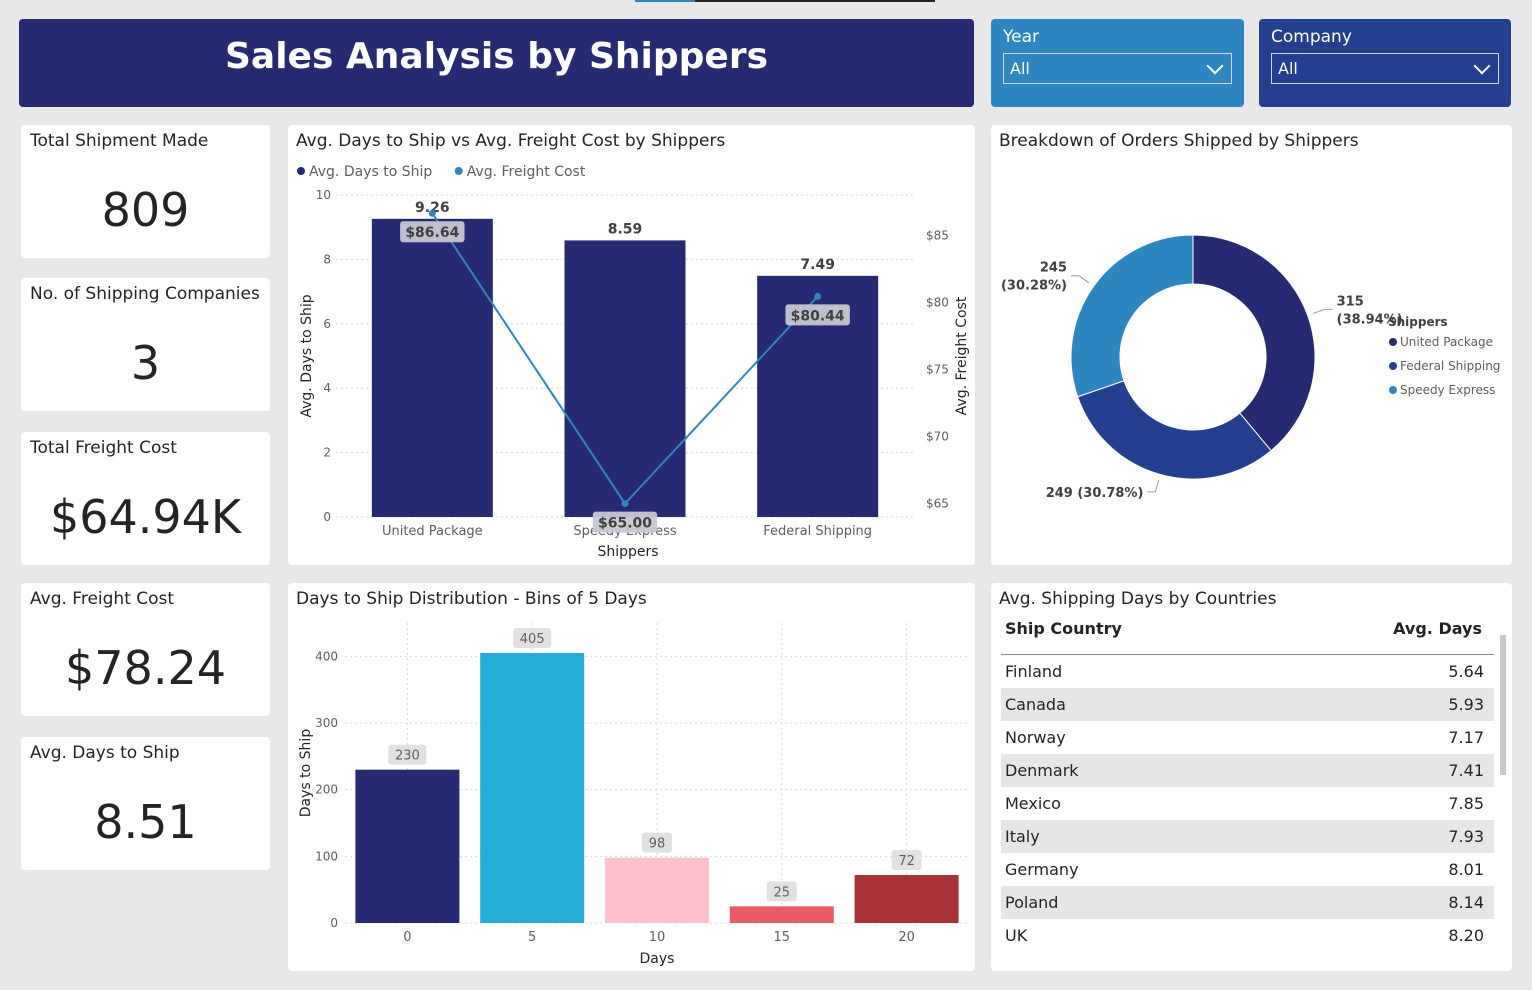 The height and width of the screenshot is (990, 1532). I want to click on y-tick-label: 2, so click(327, 453).